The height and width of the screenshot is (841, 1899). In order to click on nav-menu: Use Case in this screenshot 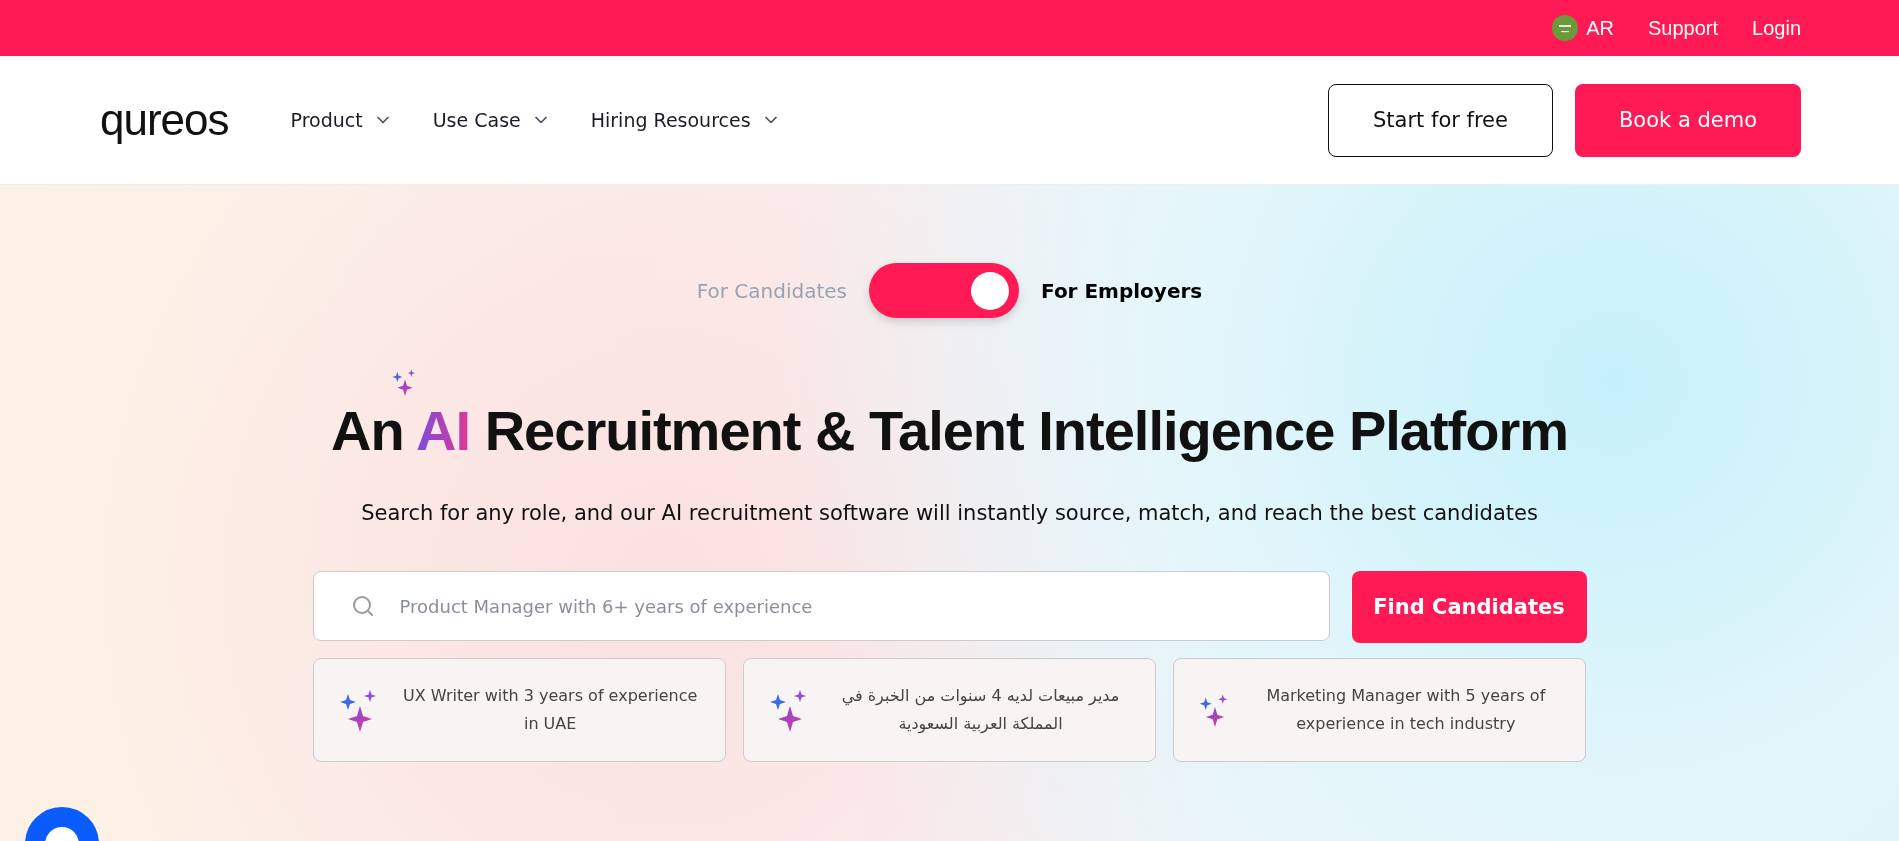, I will do `click(491, 120)`.